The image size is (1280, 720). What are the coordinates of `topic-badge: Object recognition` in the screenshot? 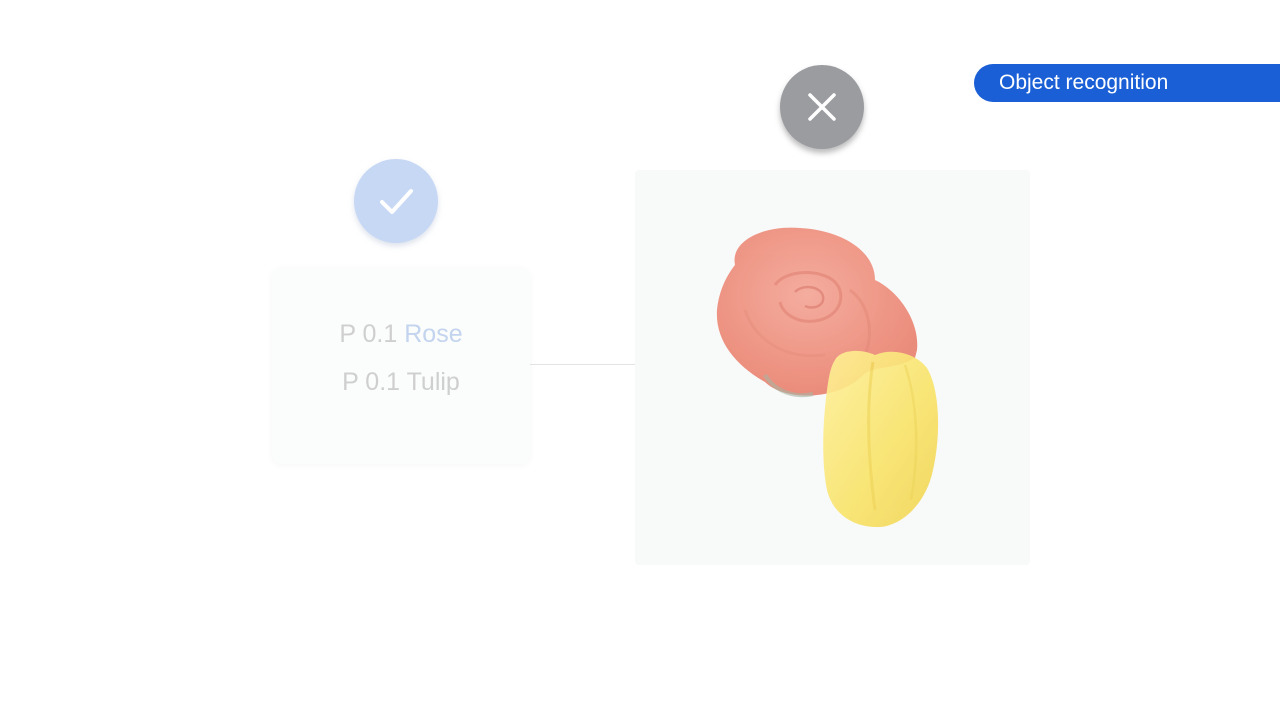 It's located at (1127, 83).